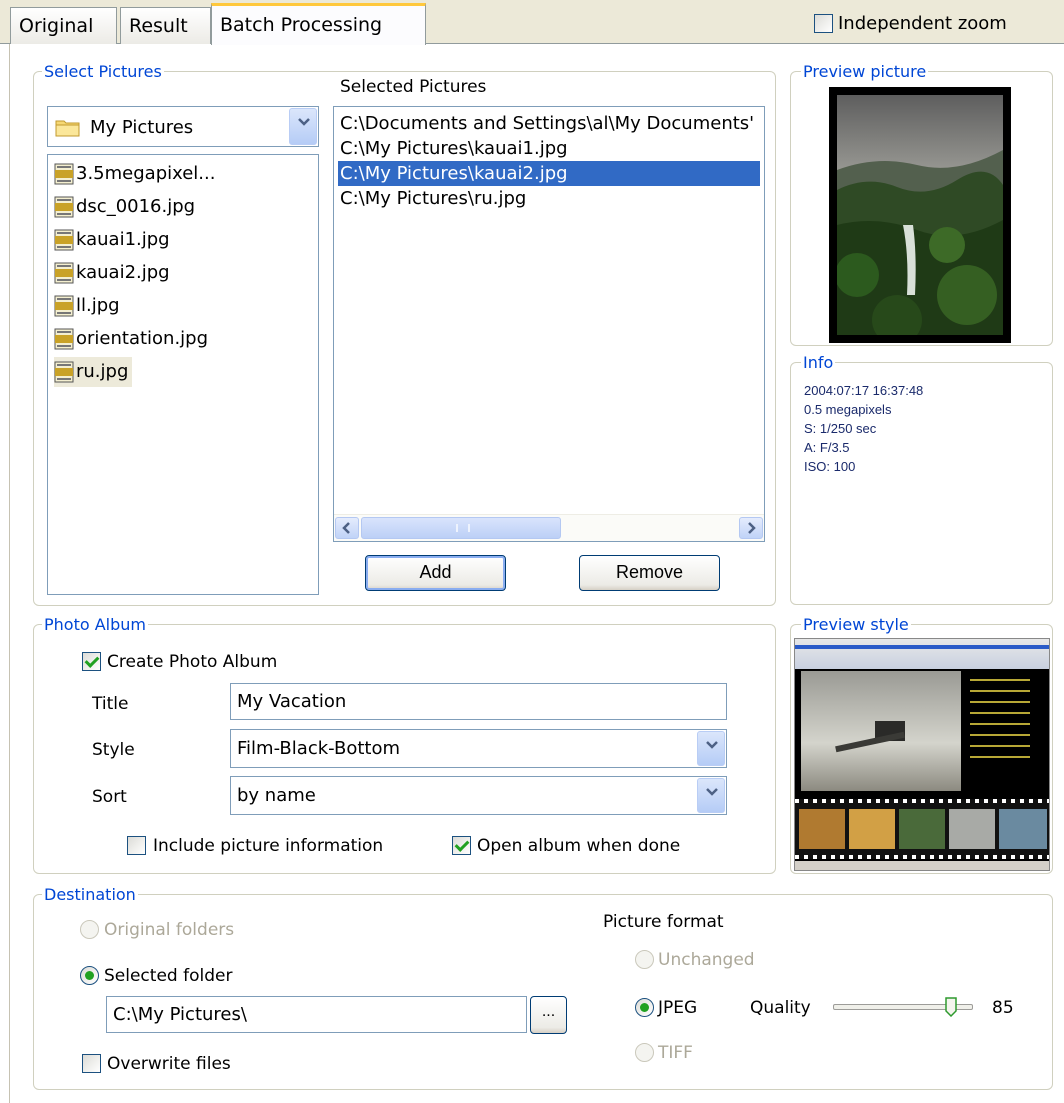 The height and width of the screenshot is (1103, 1064). What do you see at coordinates (123, 272) in the screenshot?
I see `file-list-item-label: kauai2.jpg` at bounding box center [123, 272].